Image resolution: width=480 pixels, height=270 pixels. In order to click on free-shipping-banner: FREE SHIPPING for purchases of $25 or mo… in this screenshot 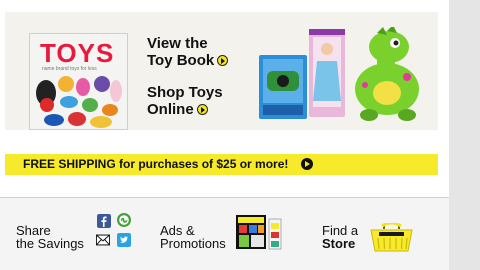, I will do `click(221, 164)`.